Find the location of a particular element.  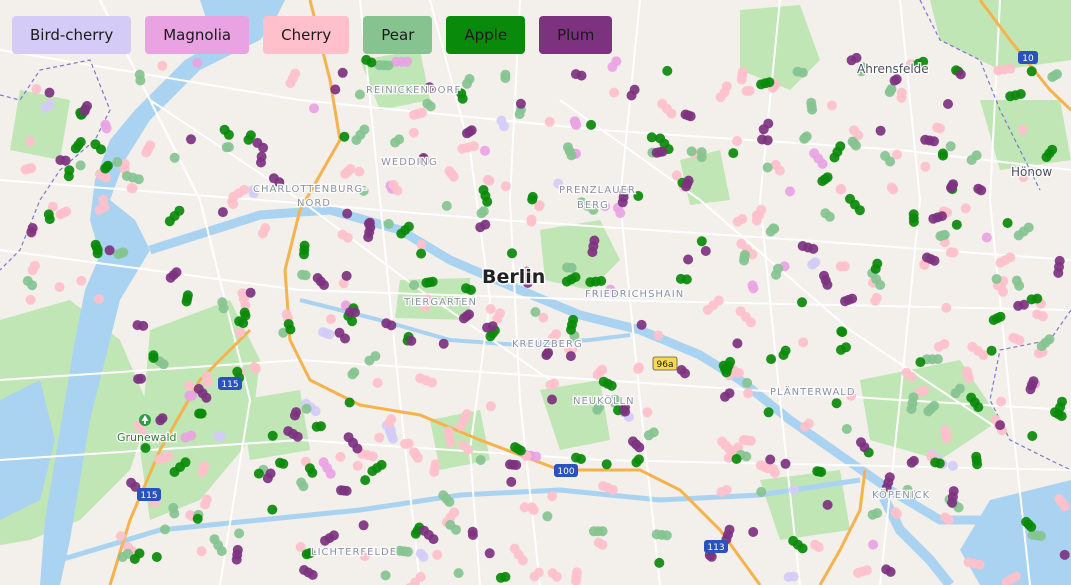

filter-button-apple: Apple is located at coordinates (486, 35).